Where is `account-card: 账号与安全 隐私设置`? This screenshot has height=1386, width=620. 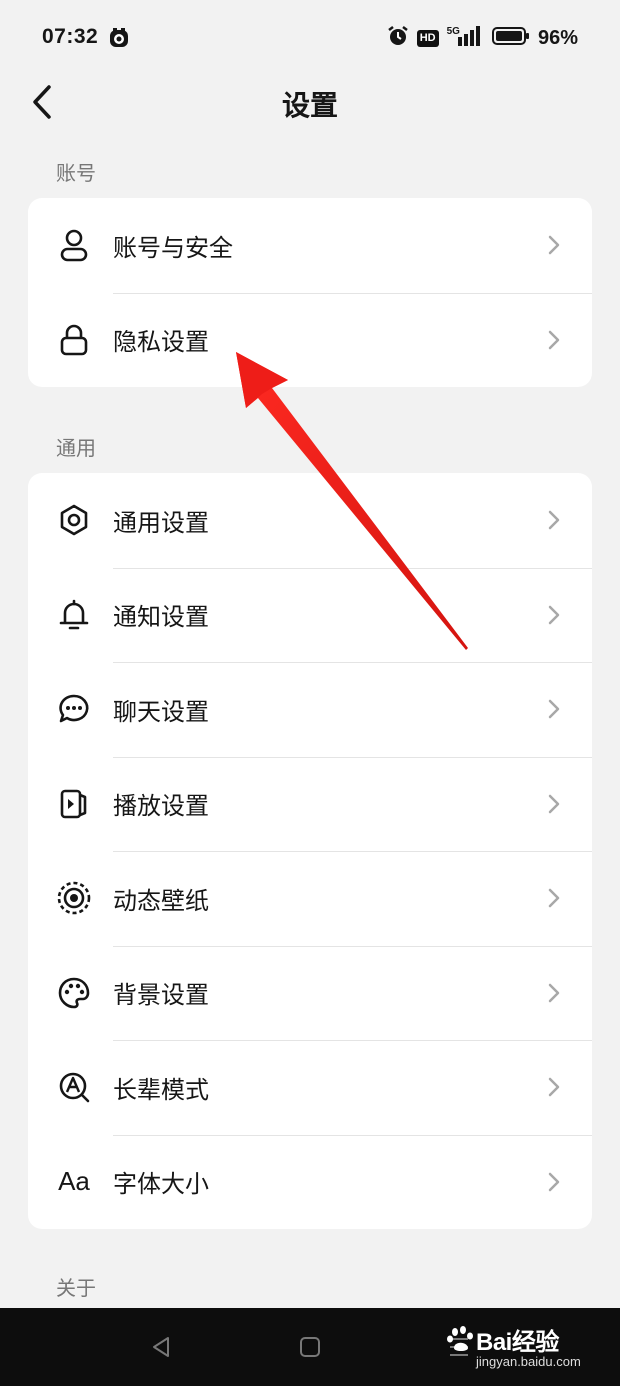 account-card: 账号与安全 隐私设置 is located at coordinates (310, 292).